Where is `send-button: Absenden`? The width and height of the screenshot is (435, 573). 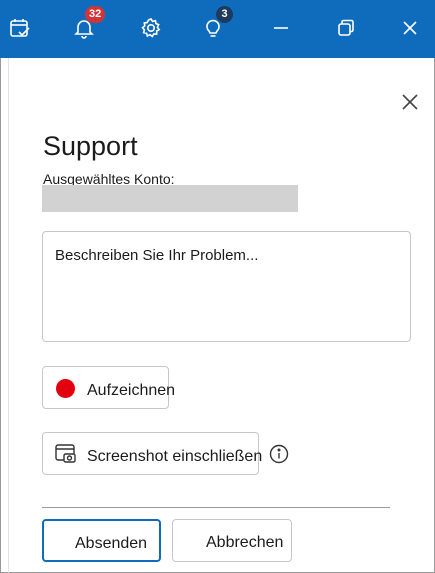 send-button: Absenden is located at coordinates (101, 540).